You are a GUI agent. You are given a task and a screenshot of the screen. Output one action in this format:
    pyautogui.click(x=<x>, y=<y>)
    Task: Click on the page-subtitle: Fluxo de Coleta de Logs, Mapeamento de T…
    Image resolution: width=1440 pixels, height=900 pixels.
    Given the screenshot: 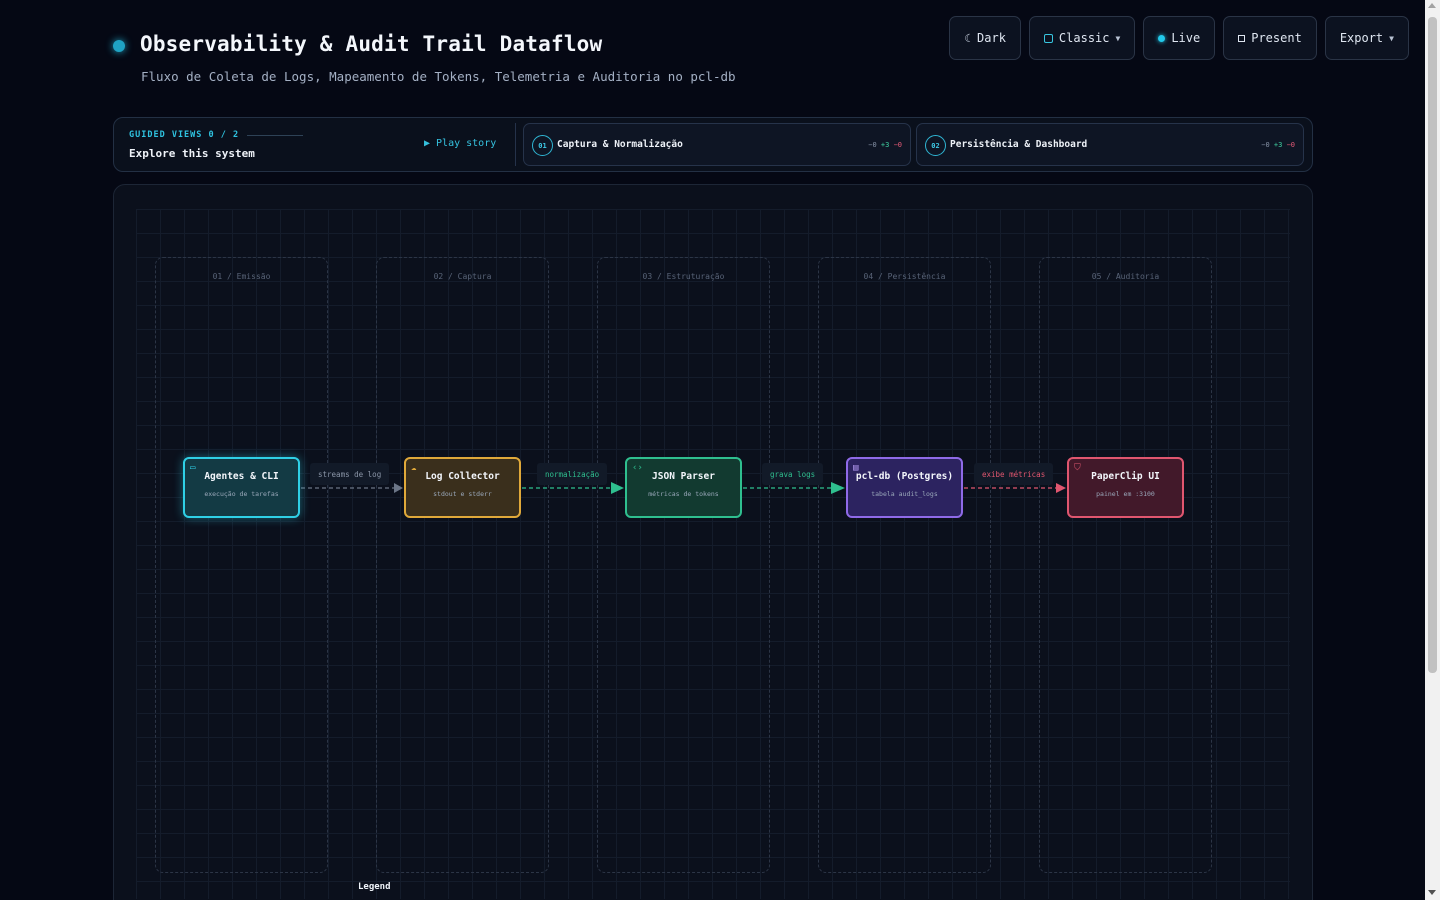 What is the action you would take?
    pyautogui.click(x=438, y=76)
    